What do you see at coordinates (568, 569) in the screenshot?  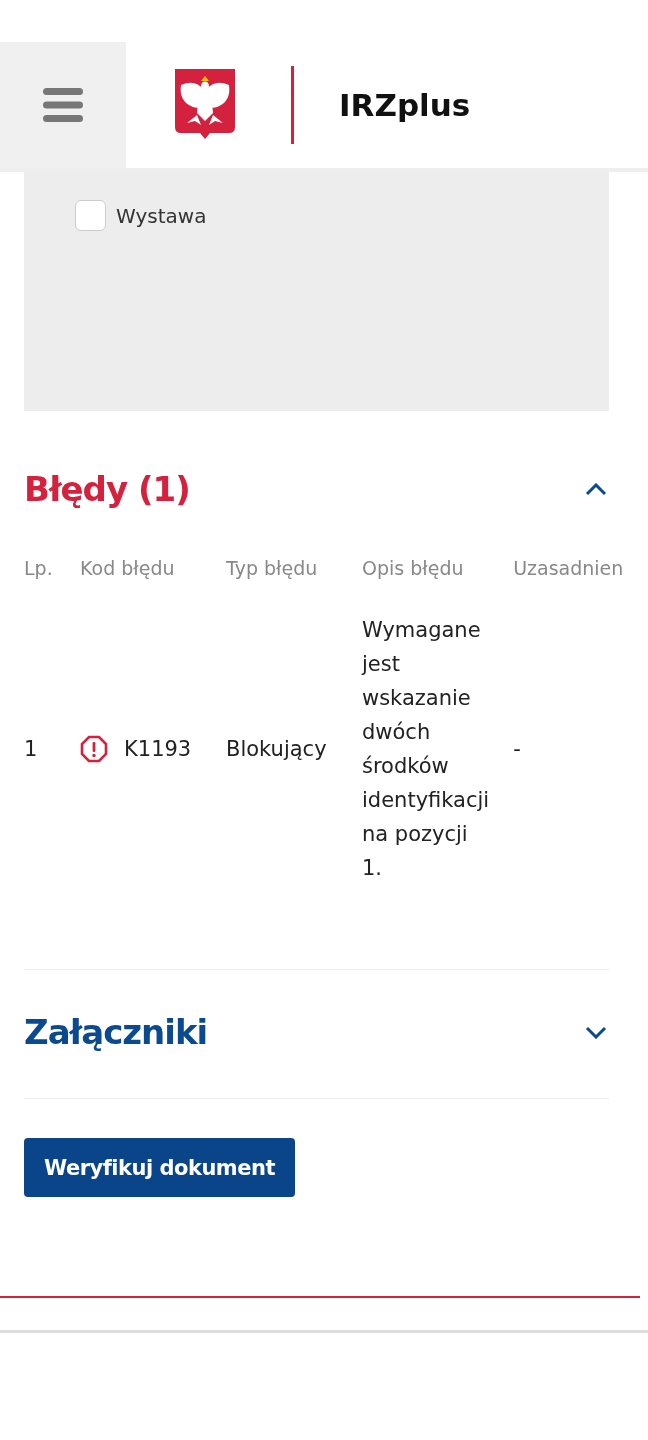 I see `column-header: Uzasadnien` at bounding box center [568, 569].